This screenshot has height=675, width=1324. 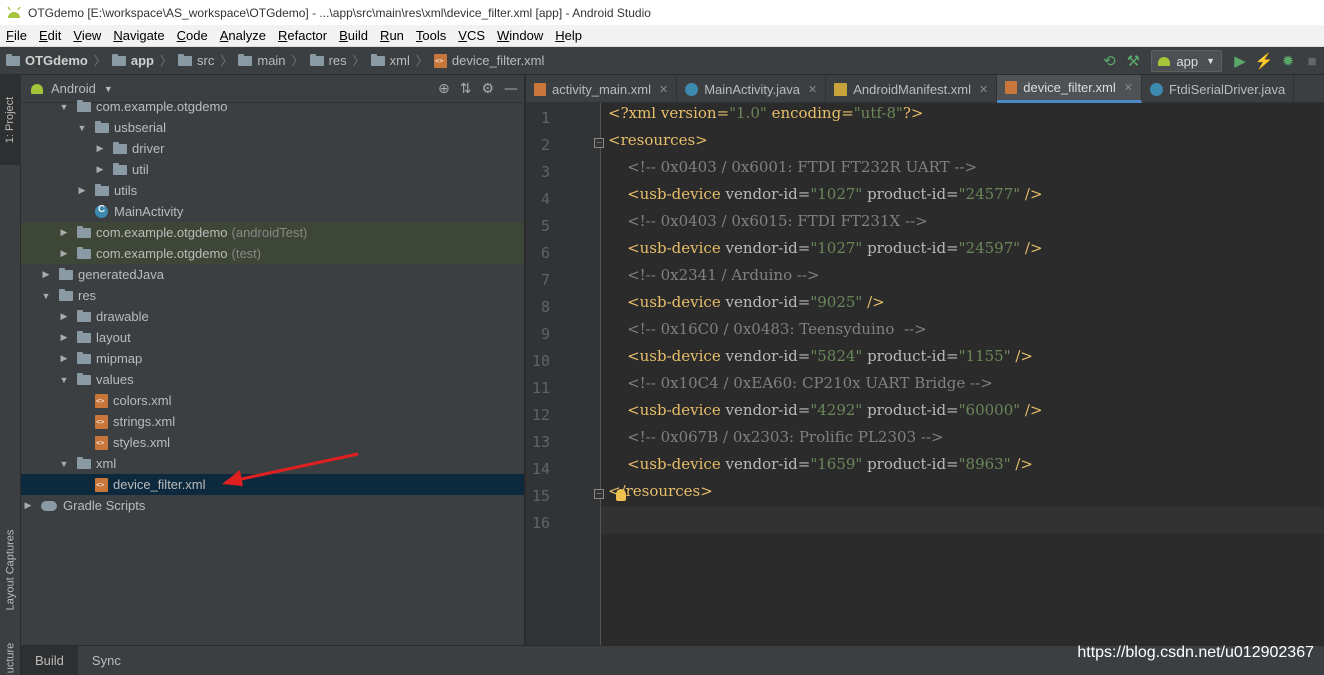 I want to click on breadcrumb-res: res 〉, so click(x=337, y=60).